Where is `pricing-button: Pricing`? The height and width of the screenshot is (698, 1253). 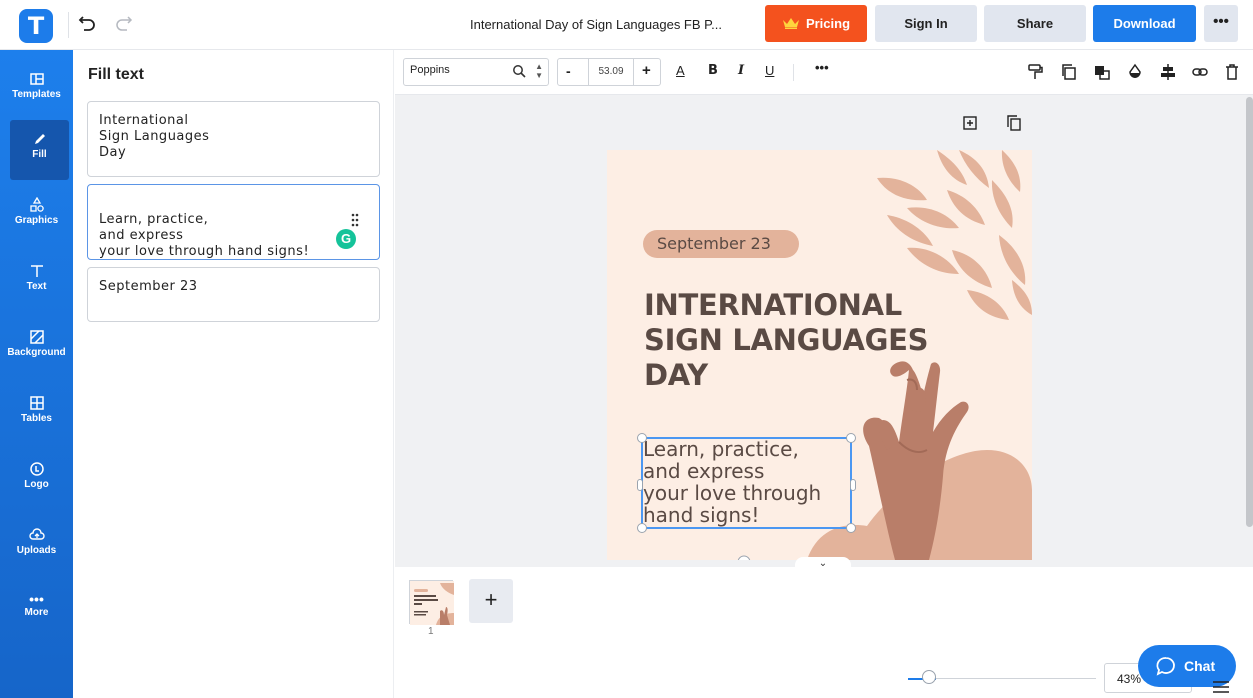
pricing-button: Pricing is located at coordinates (816, 23).